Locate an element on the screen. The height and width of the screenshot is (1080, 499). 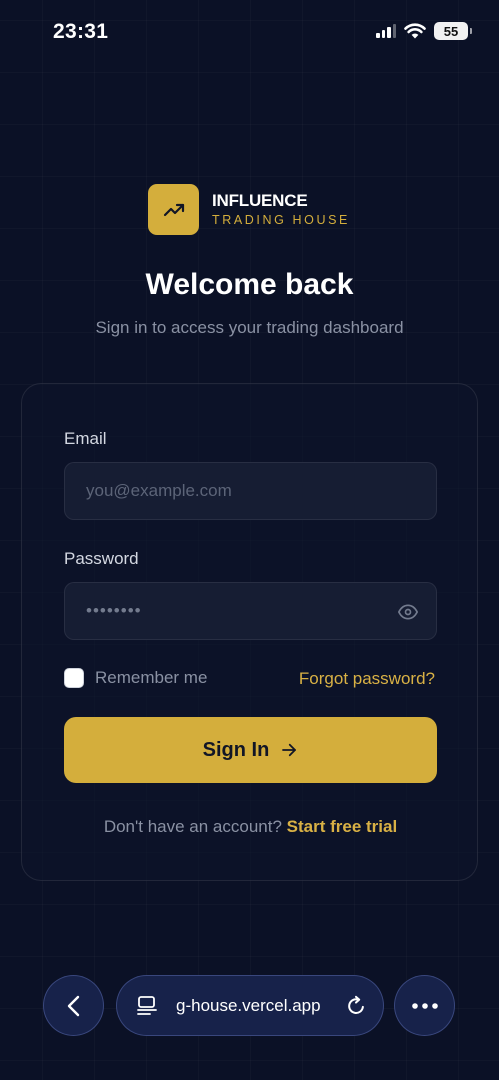
remember-label: Remember me is located at coordinates (151, 677).